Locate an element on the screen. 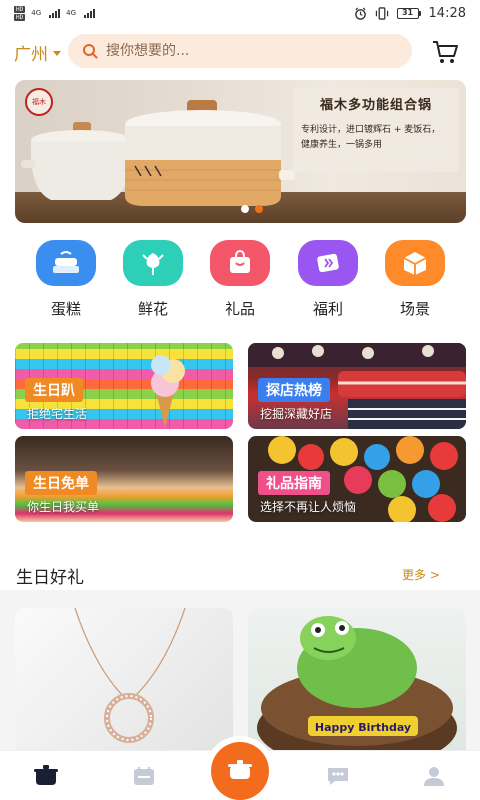  home-icon is located at coordinates (46, 775).